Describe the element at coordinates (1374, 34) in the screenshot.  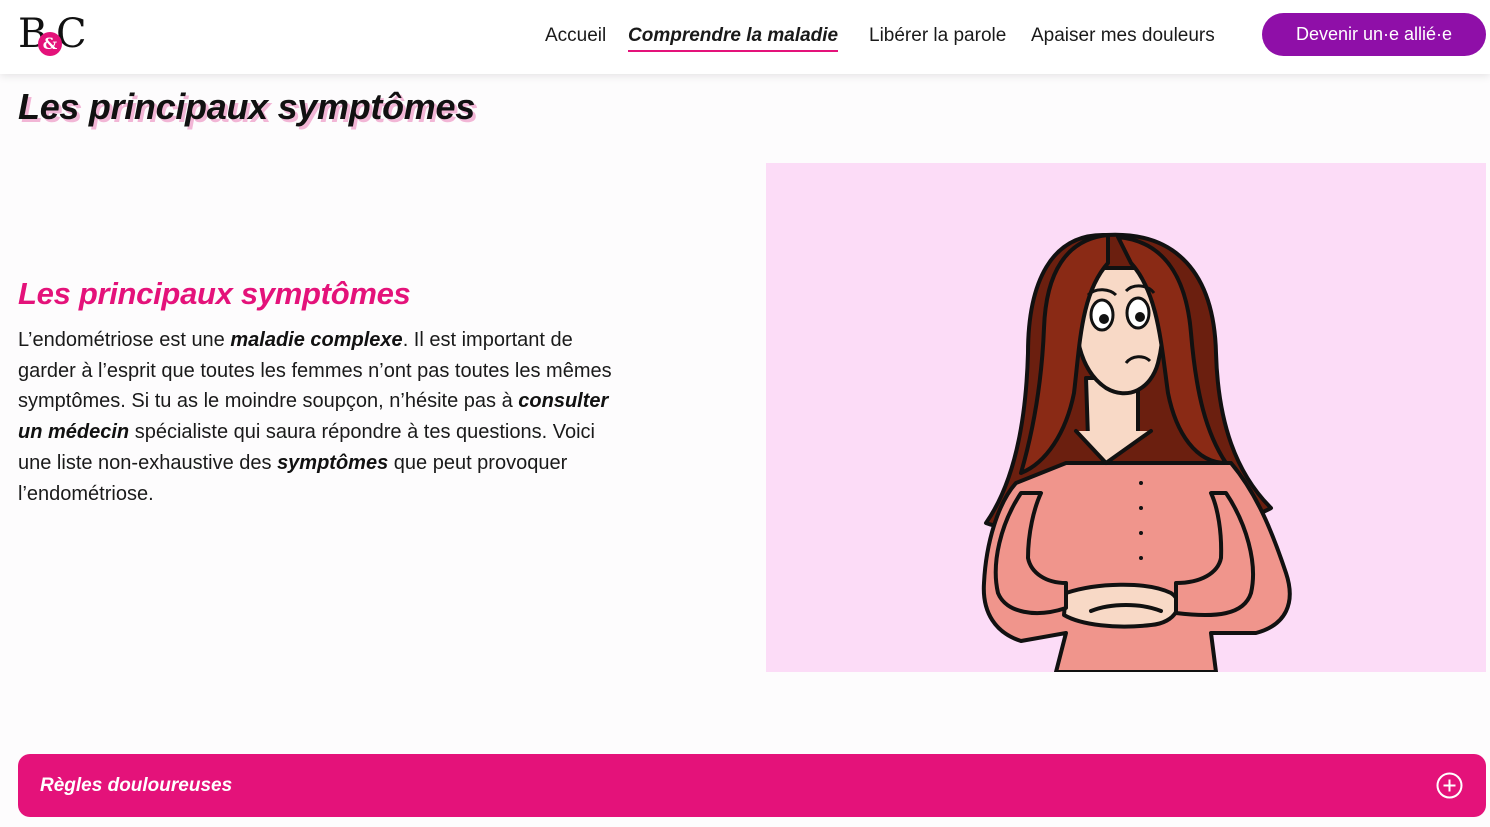
I see `become-ally-button: Devenir un·e allié·e` at that location.